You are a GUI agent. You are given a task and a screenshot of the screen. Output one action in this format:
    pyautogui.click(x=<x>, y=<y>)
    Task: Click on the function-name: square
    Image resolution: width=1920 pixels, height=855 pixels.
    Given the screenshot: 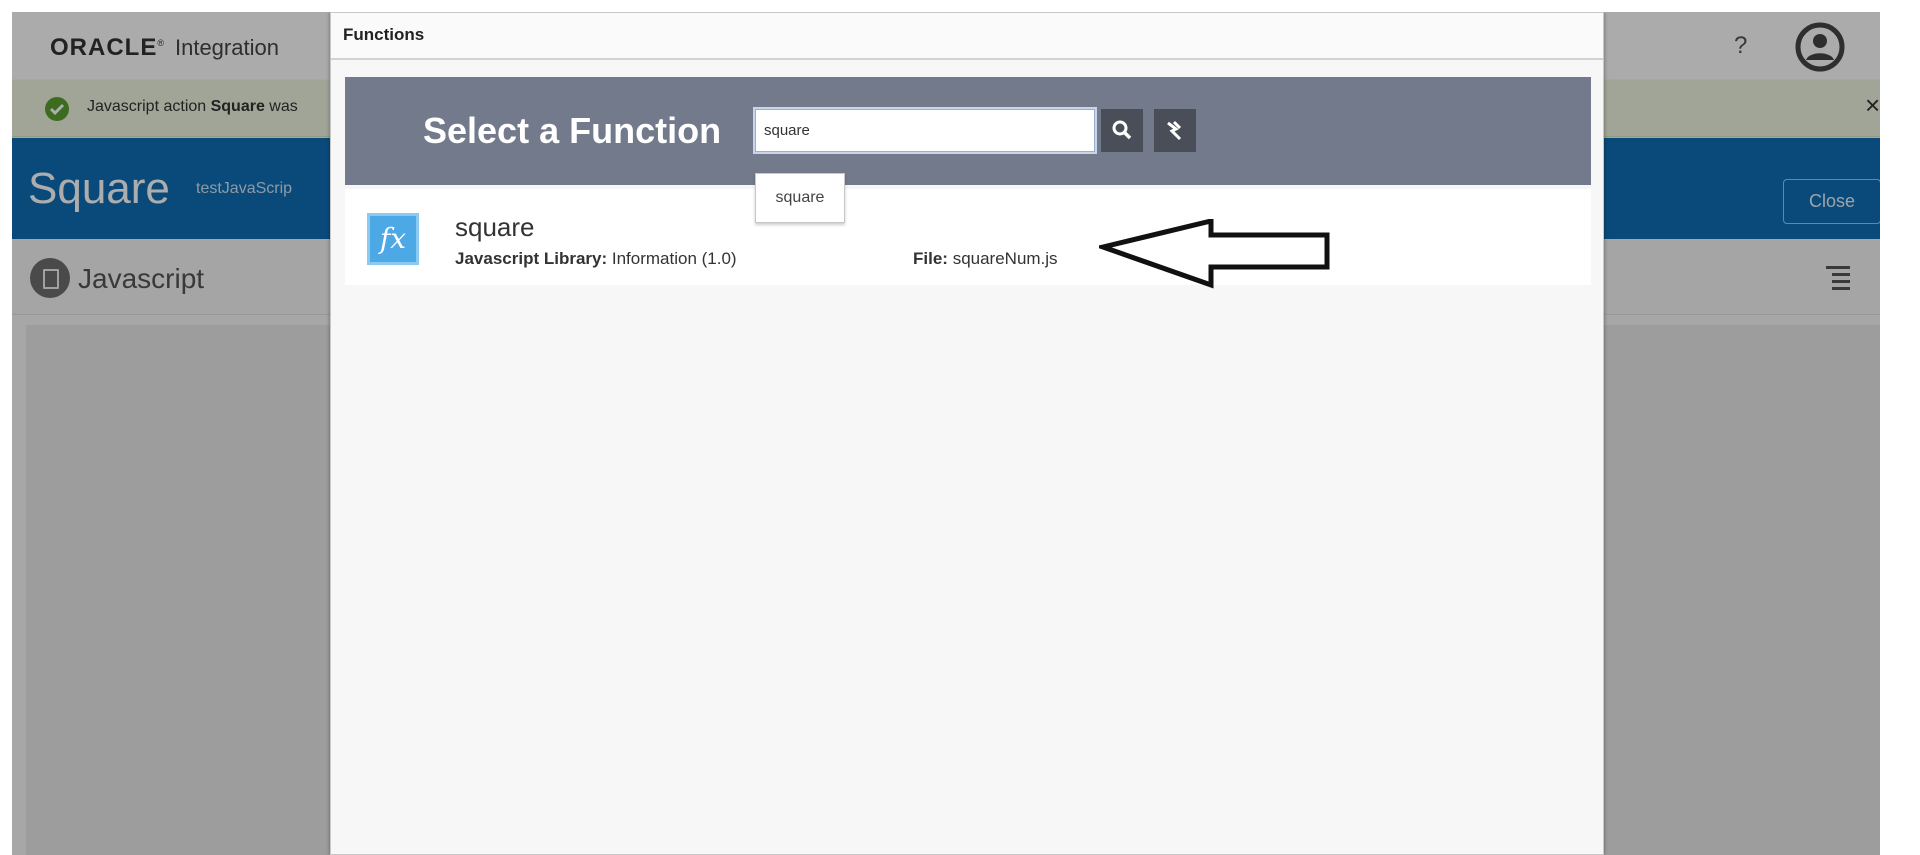 What is the action you would take?
    pyautogui.click(x=495, y=227)
    